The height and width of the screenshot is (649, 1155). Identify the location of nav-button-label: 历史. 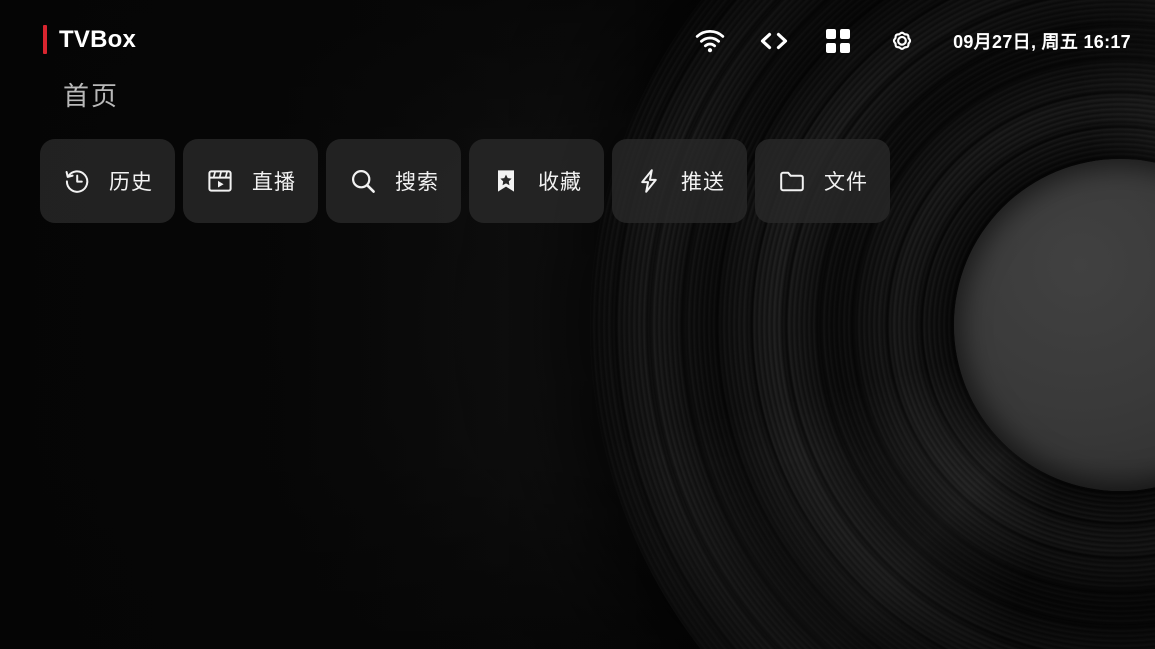
(131, 182).